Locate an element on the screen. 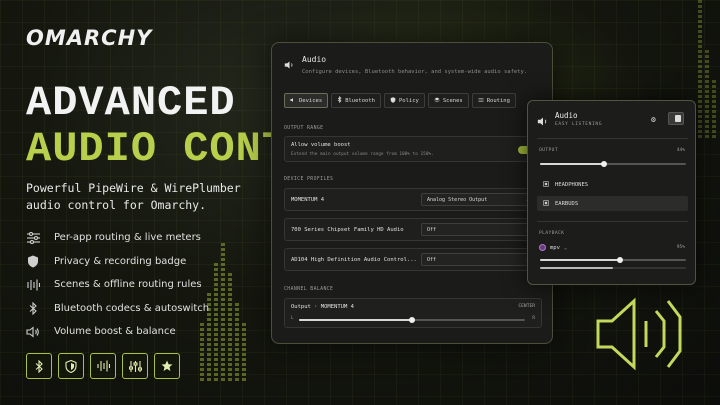  profile-device-name: MOMENTUM 4 is located at coordinates (308, 200).